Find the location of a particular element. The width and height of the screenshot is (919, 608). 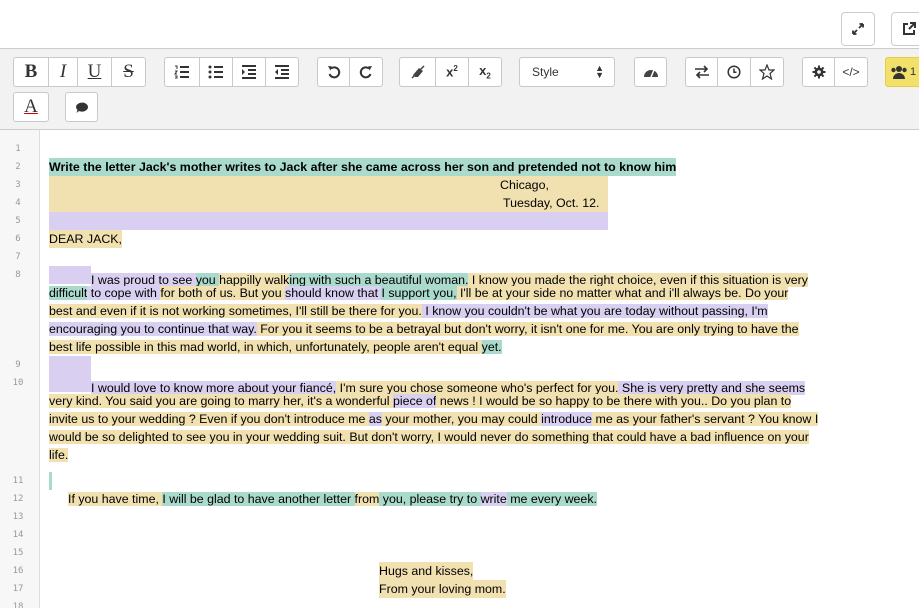

bullet-list-icon is located at coordinates (216, 72).